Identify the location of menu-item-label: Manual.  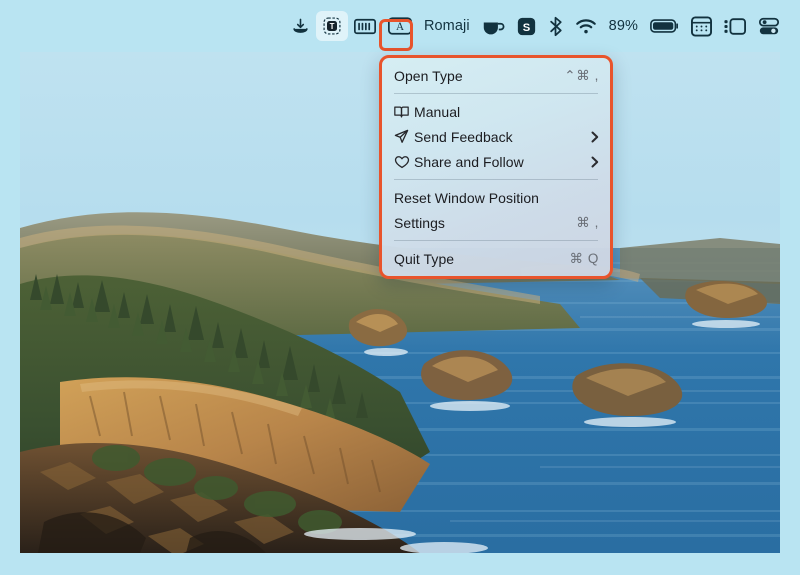
(437, 111).